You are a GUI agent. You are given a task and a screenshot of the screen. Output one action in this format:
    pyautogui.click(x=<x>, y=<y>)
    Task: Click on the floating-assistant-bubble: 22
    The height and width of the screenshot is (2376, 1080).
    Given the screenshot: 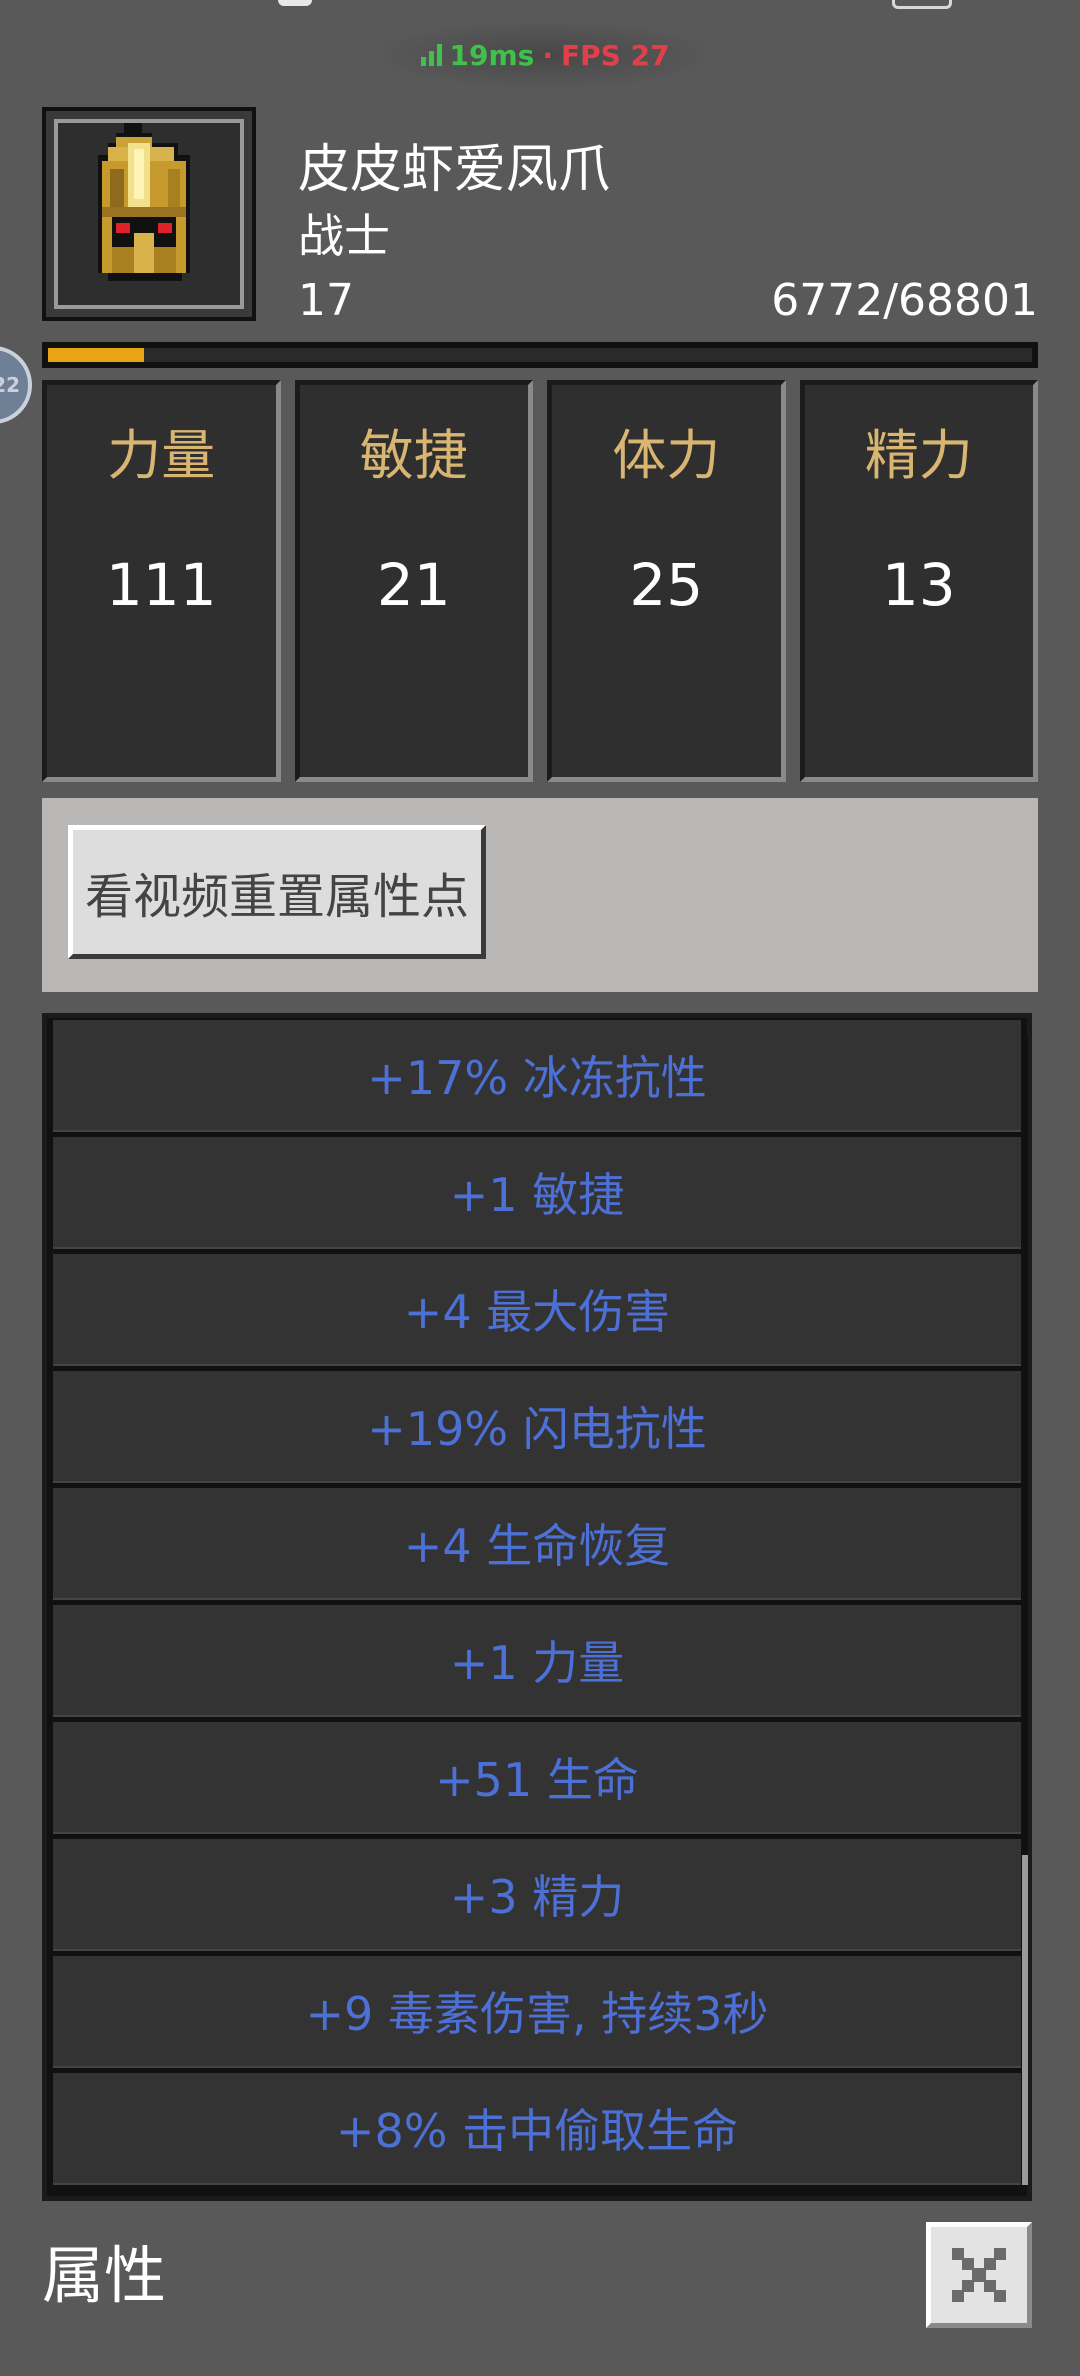 What is the action you would take?
    pyautogui.click(x=16, y=385)
    